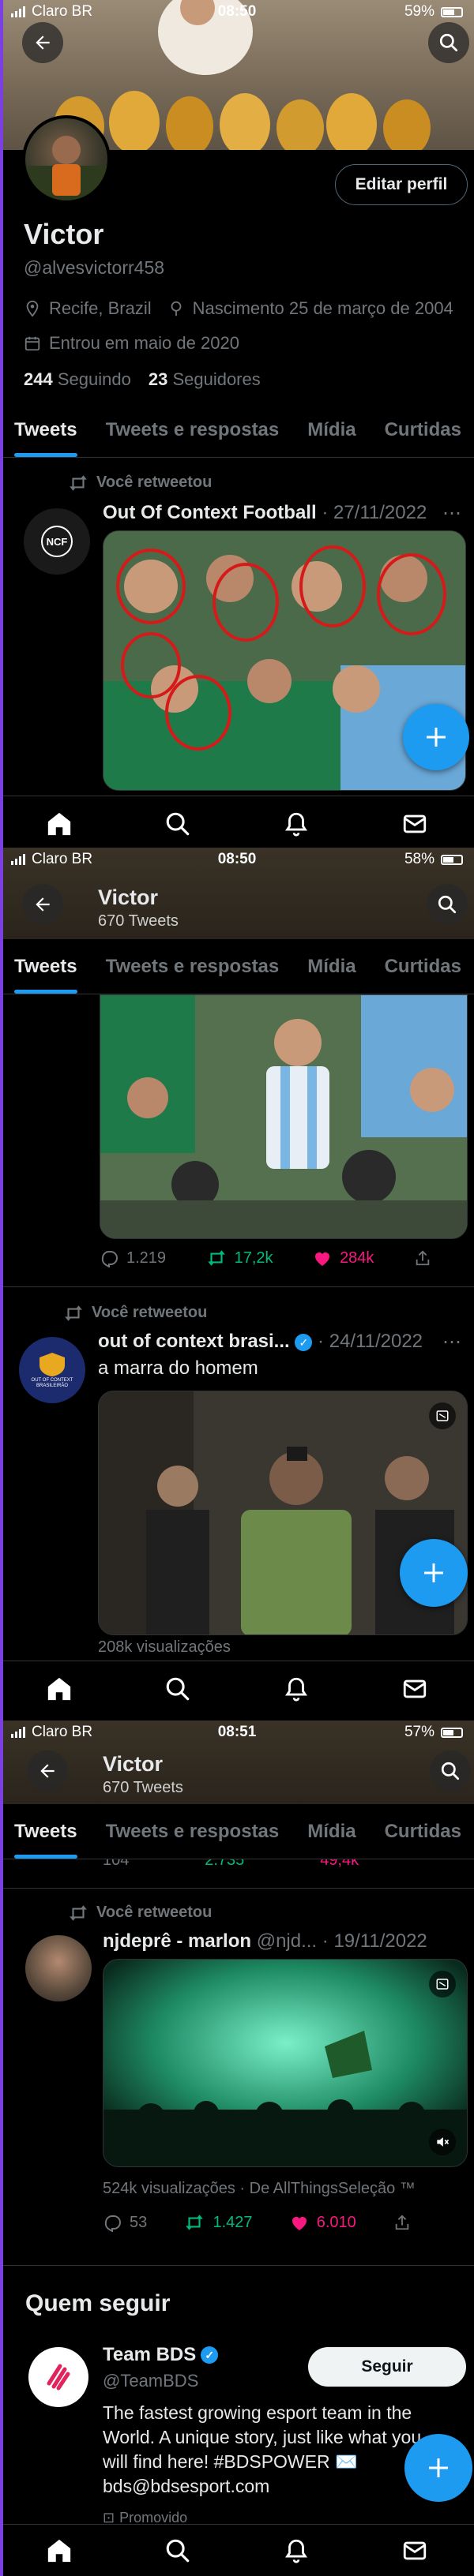 This screenshot has width=474, height=2576. I want to click on tweet-media-image-continued, so click(284, 1116).